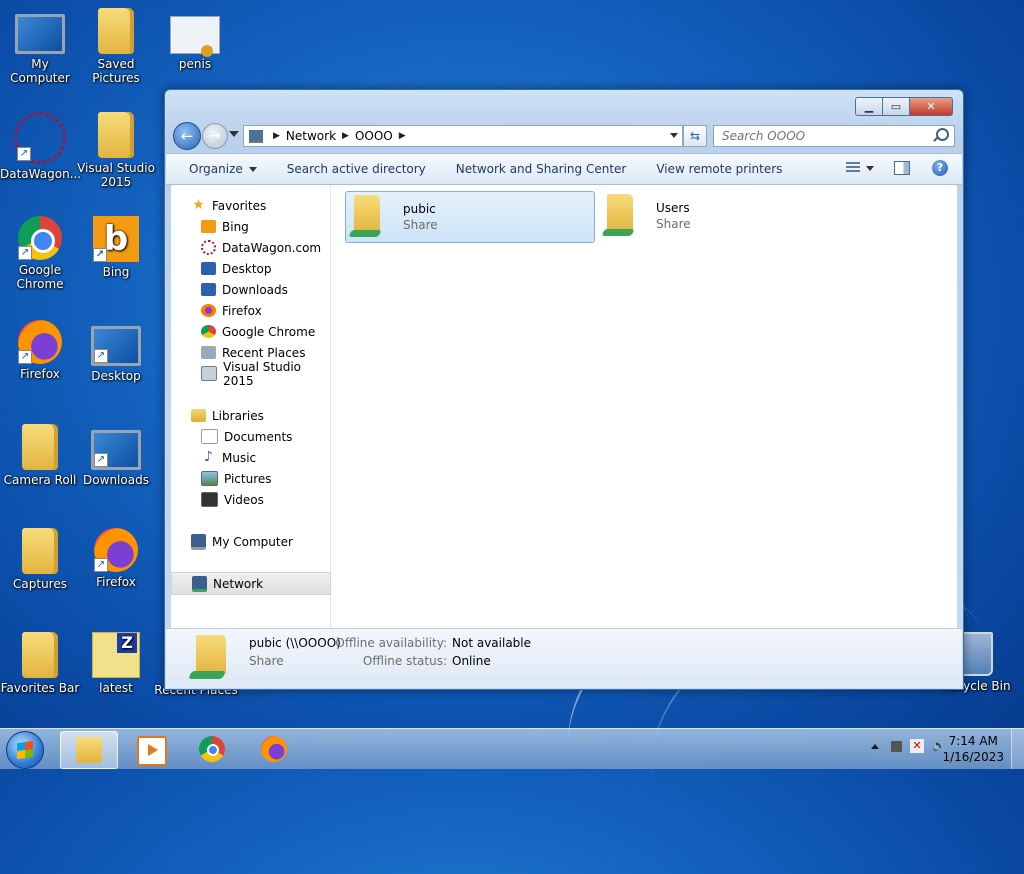  Describe the element at coordinates (250, 226) in the screenshot. I see `nav-item-bing: Bing` at that location.